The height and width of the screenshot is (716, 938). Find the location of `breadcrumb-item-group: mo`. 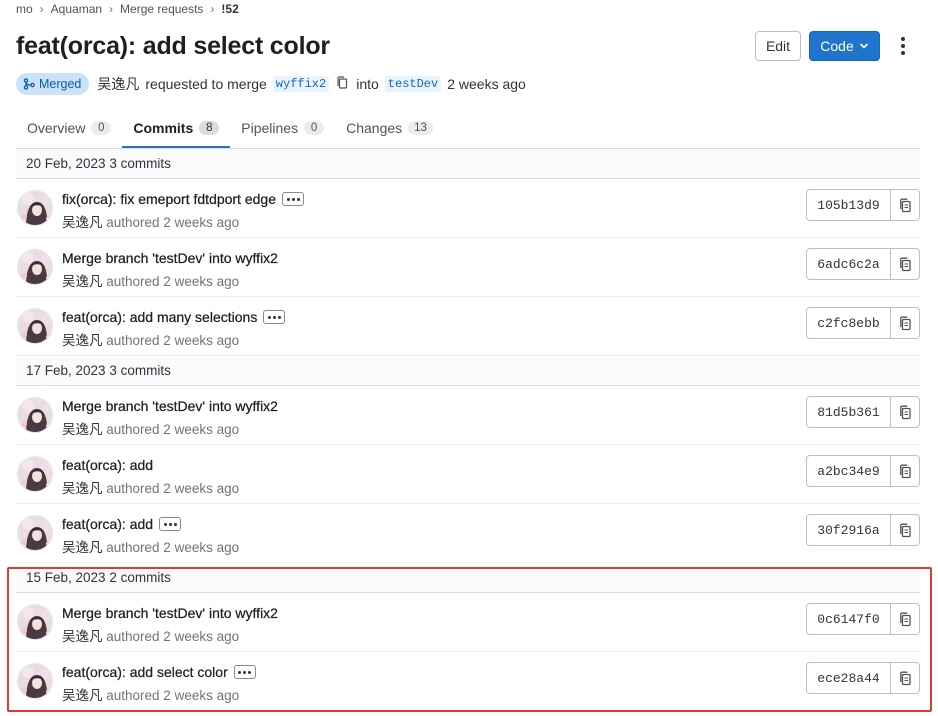

breadcrumb-item-group: mo is located at coordinates (24, 9).